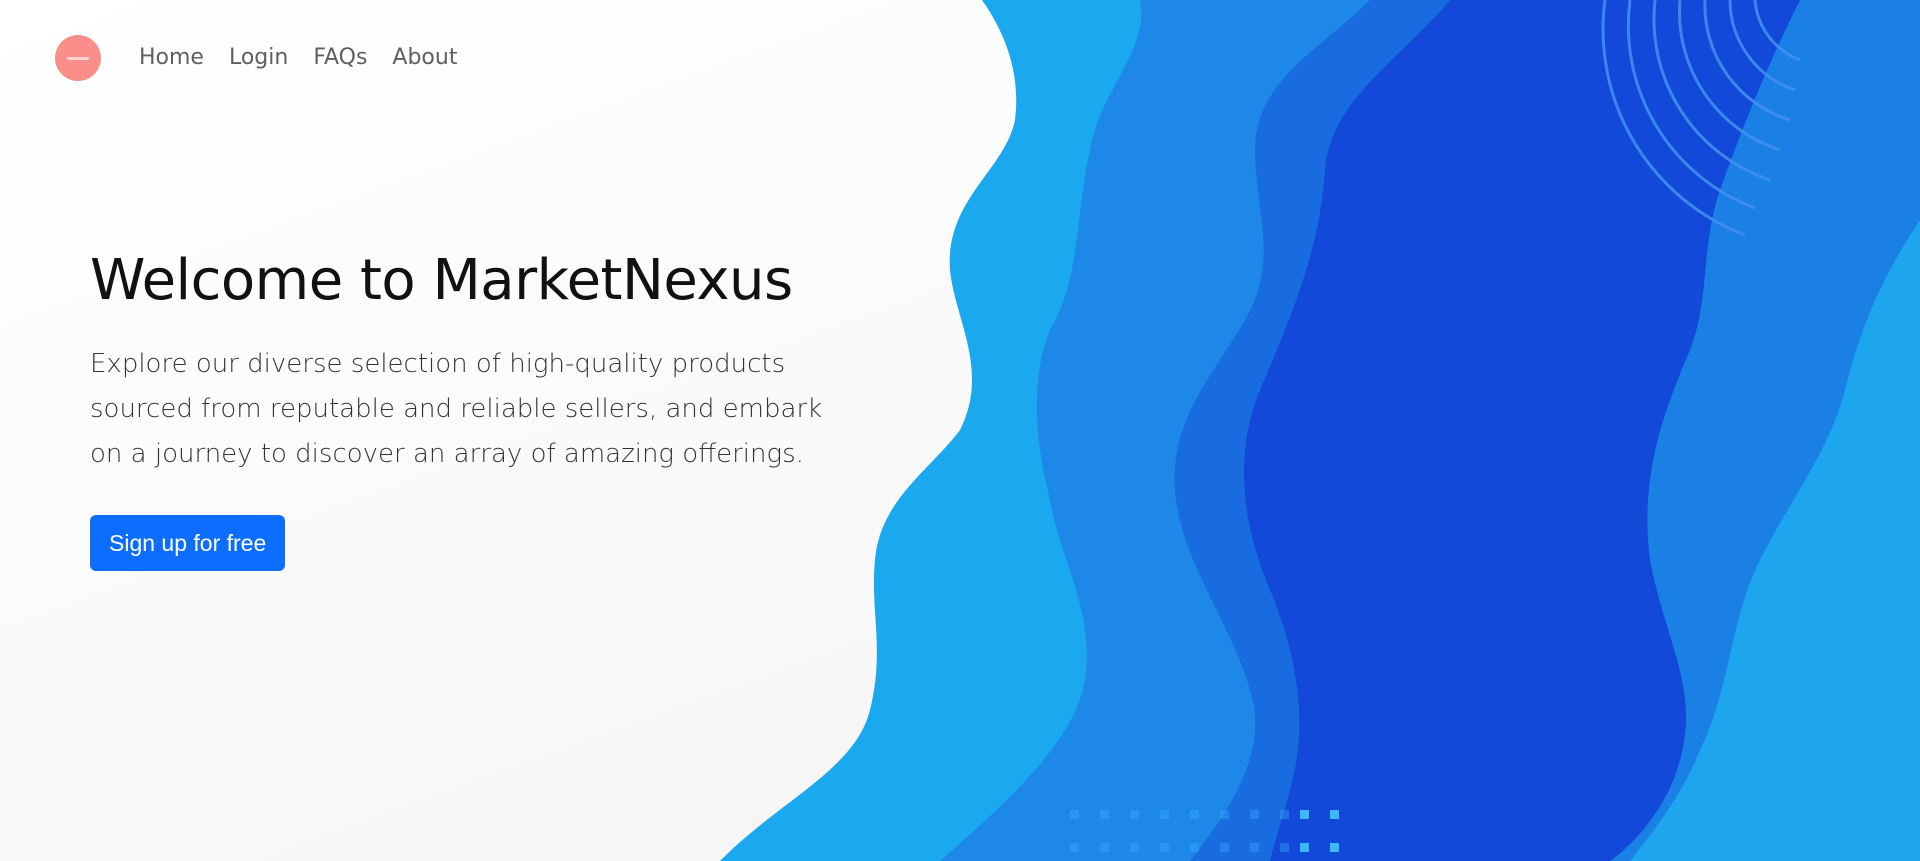 The image size is (1920, 861). I want to click on top-navbar: Home Login FAQs About, so click(268, 58).